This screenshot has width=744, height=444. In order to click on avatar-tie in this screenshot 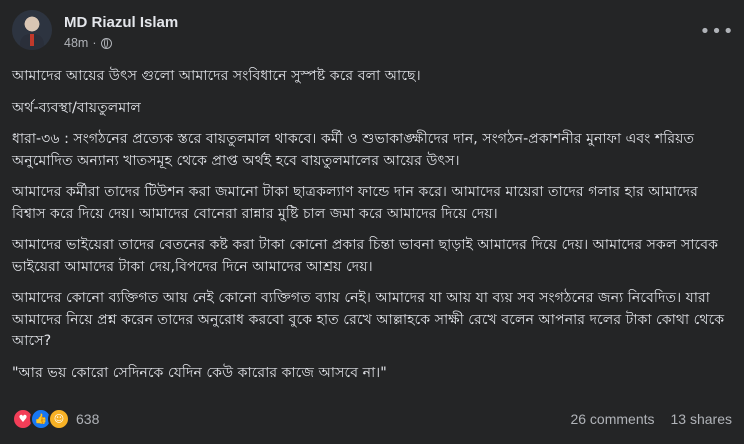, I will do `click(32, 40)`.